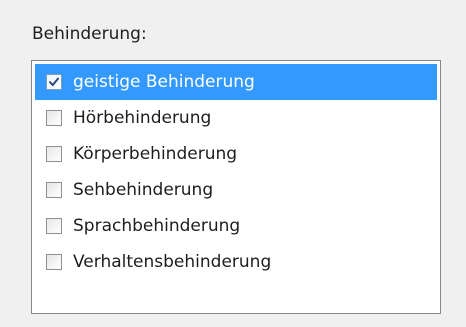 Image resolution: width=466 pixels, height=327 pixels. What do you see at coordinates (164, 82) in the screenshot?
I see `list-item-label: geistige Behinderung` at bounding box center [164, 82].